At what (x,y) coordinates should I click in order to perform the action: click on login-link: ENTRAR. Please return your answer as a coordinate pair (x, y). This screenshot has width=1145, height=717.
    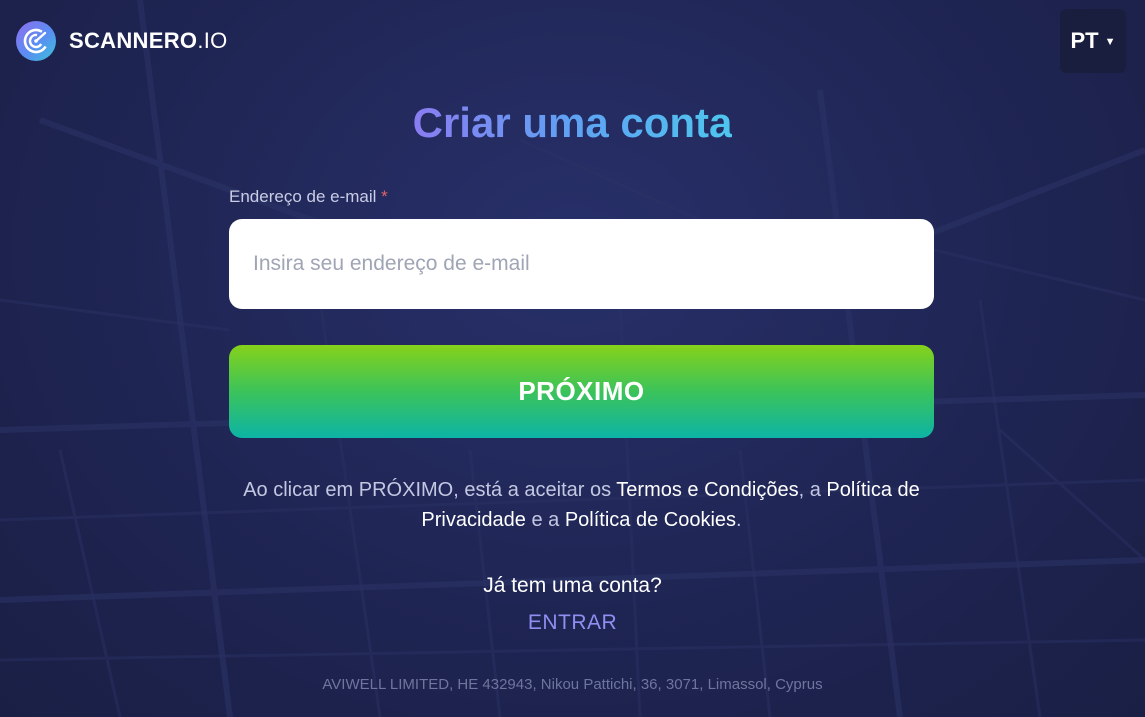
    Looking at the image, I should click on (572, 622).